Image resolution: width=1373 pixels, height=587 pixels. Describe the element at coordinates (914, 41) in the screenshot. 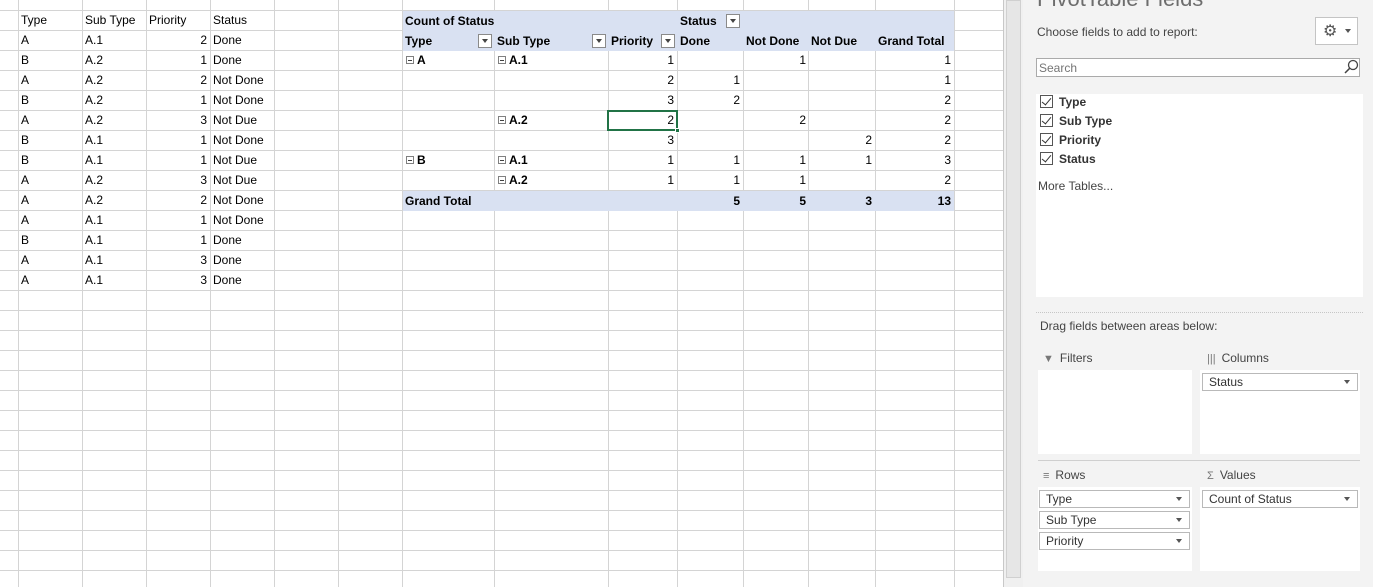

I see `pivot-col-header-grandtotal: Grand Total` at that location.